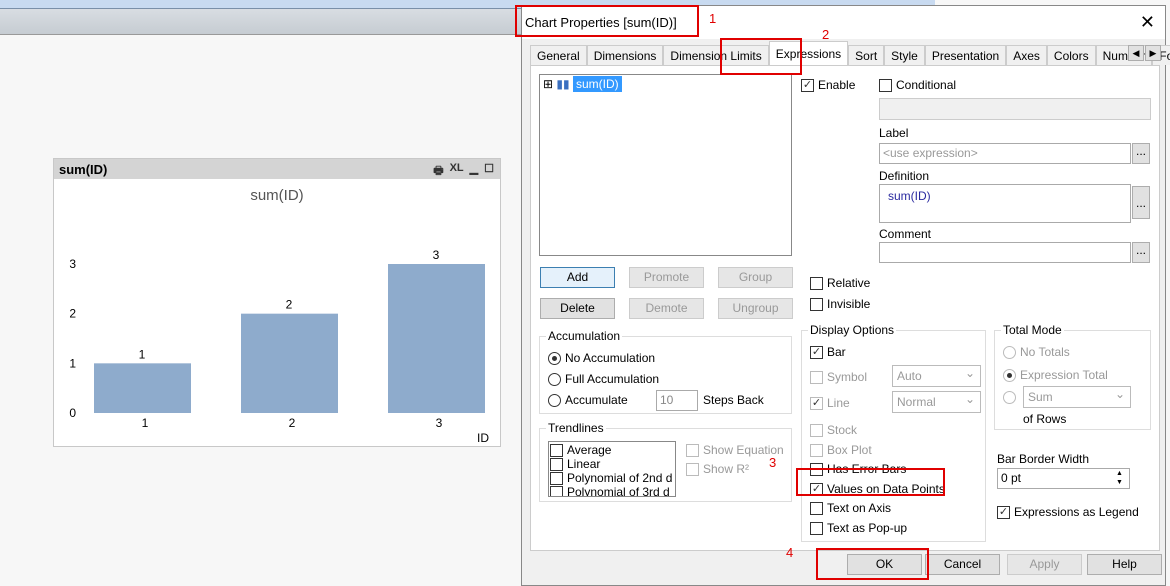  Describe the element at coordinates (1077, 397) in the screenshot. I see `sum-select: Sum` at that location.